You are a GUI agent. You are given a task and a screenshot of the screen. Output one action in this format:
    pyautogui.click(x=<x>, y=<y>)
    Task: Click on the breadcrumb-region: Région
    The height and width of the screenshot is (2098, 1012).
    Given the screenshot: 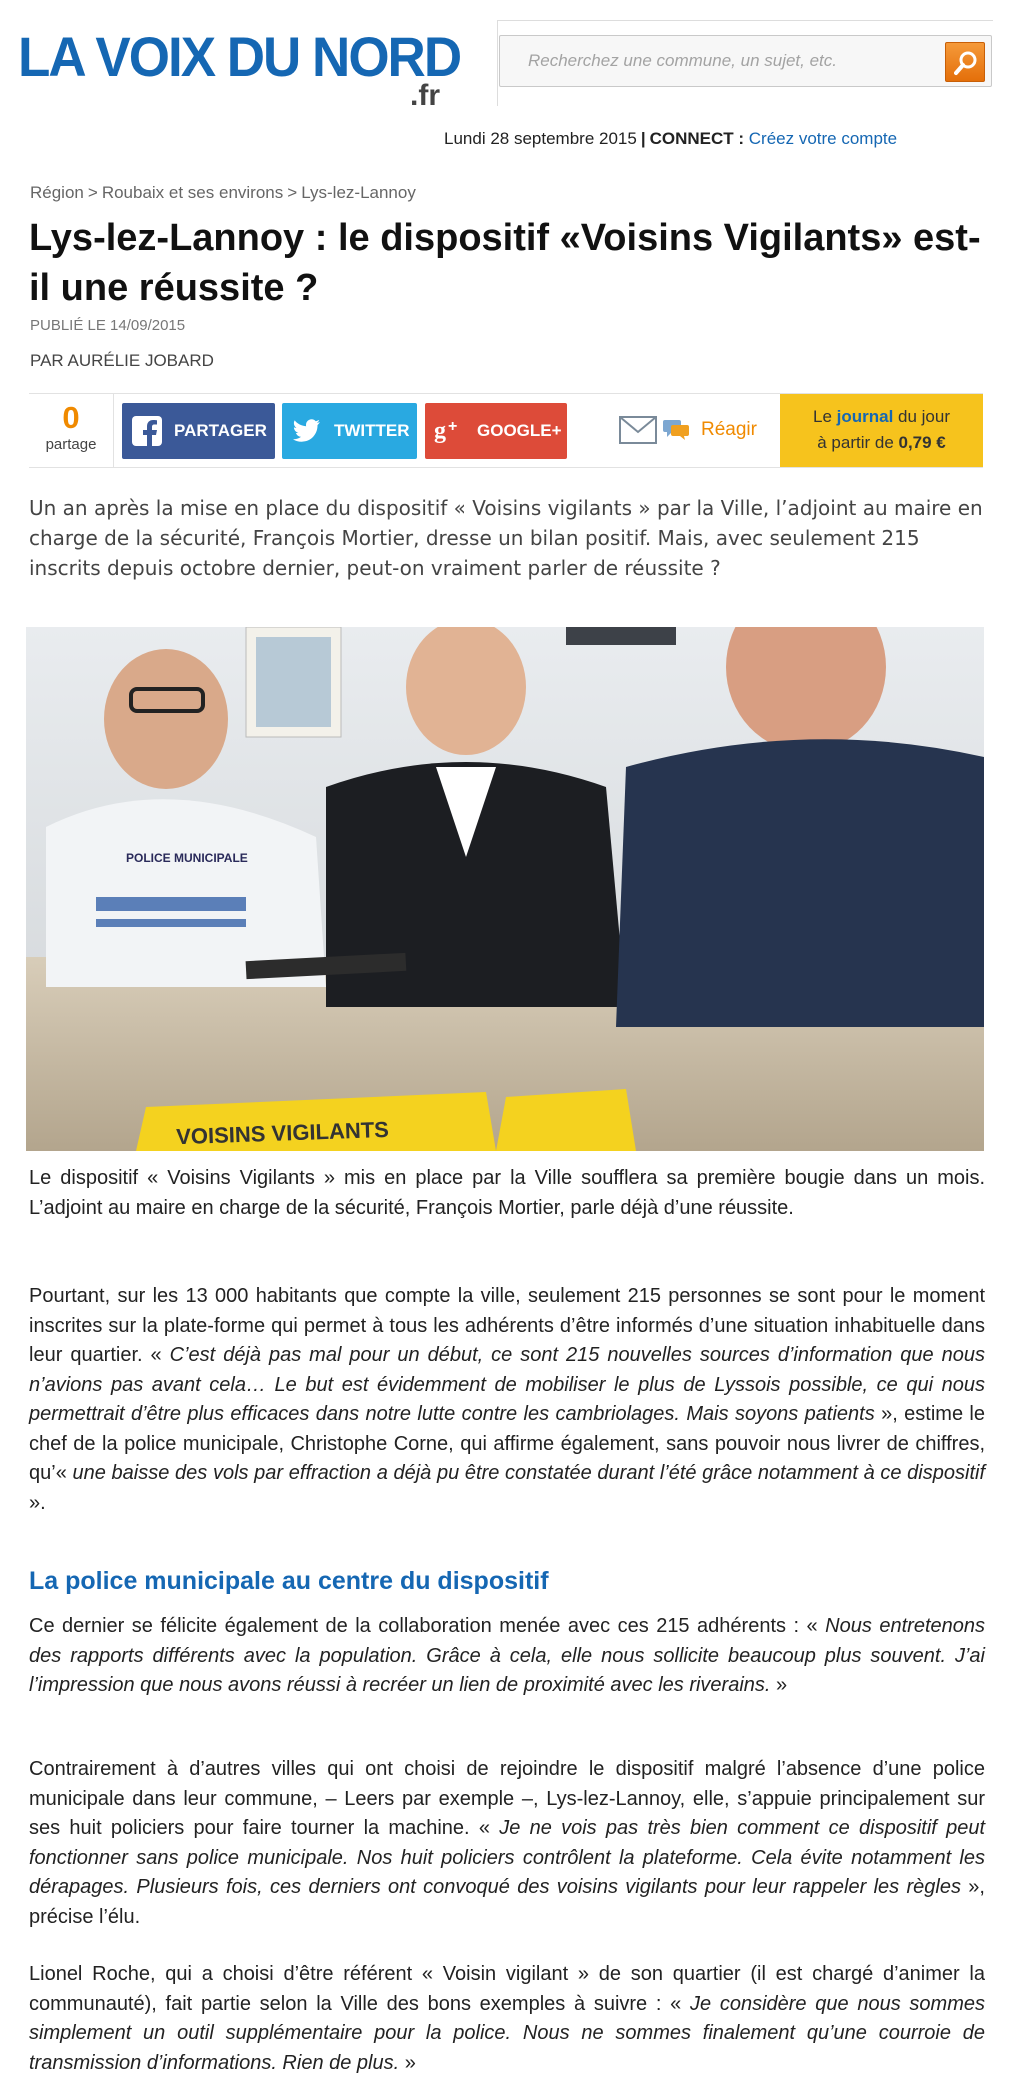 What is the action you would take?
    pyautogui.click(x=57, y=192)
    